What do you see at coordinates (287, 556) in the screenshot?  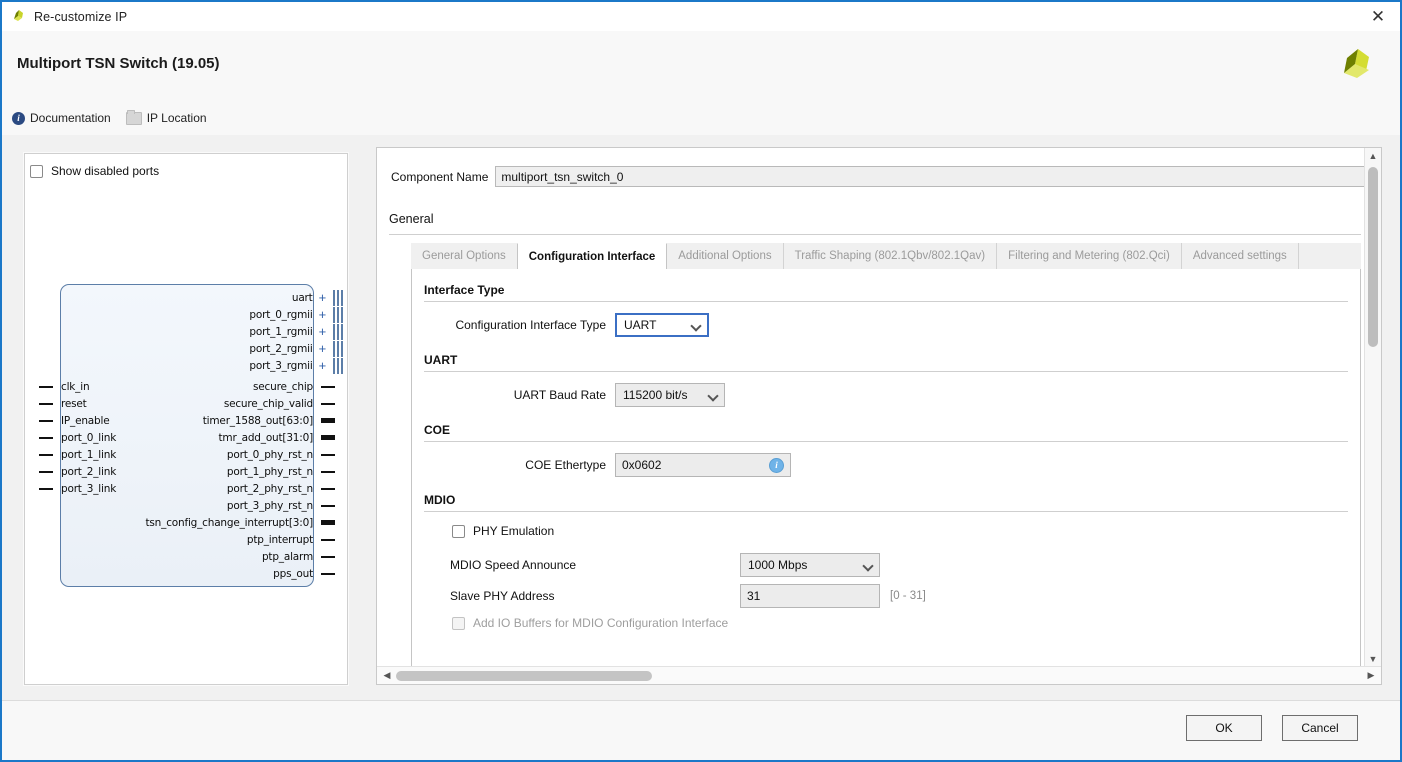 I see `output-port-label: ptp_alarm` at bounding box center [287, 556].